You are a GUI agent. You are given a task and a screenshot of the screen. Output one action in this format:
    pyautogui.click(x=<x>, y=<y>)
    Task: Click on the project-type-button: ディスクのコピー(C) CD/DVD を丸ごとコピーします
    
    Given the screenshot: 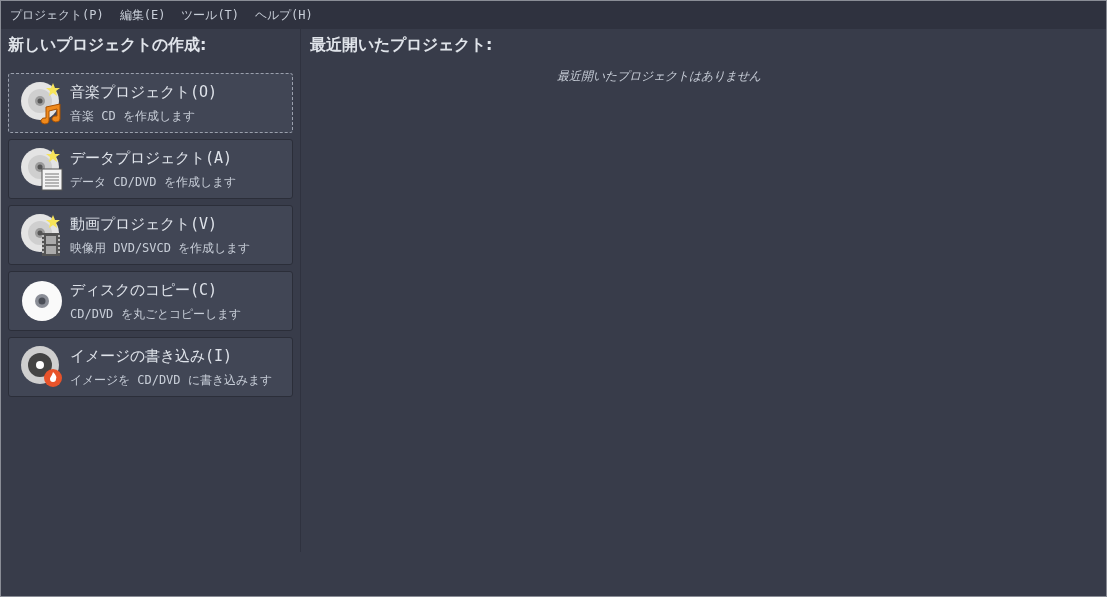 What is the action you would take?
    pyautogui.click(x=150, y=301)
    